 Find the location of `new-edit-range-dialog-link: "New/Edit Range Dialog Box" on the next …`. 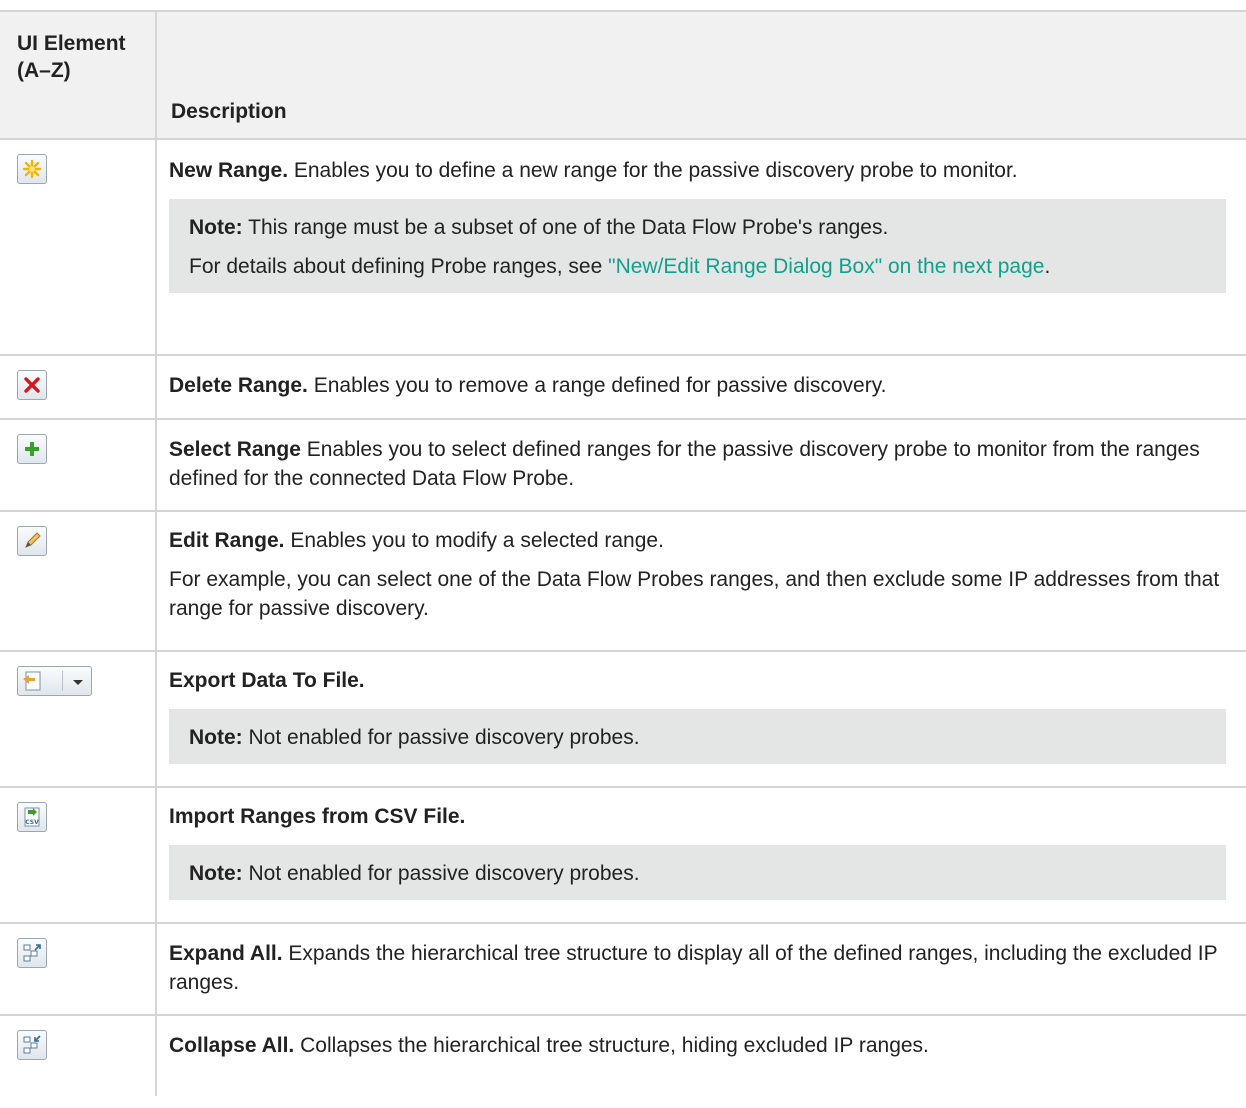

new-edit-range-dialog-link: "New/Edit Range Dialog Box" on the next … is located at coordinates (826, 266).